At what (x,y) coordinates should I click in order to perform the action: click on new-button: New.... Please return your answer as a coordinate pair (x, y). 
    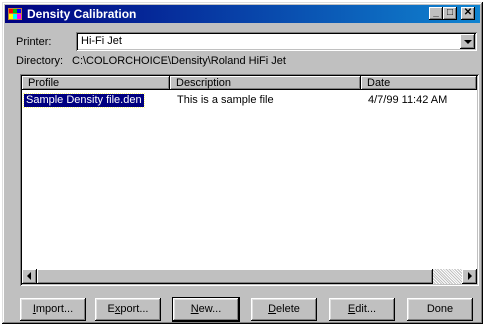
    Looking at the image, I should click on (206, 309).